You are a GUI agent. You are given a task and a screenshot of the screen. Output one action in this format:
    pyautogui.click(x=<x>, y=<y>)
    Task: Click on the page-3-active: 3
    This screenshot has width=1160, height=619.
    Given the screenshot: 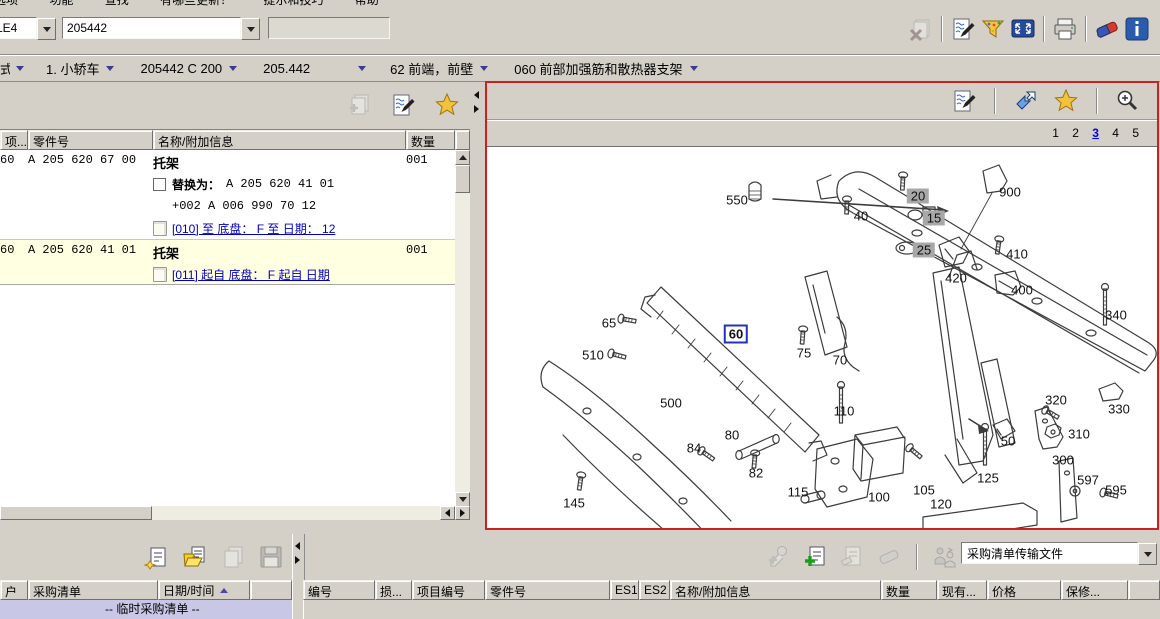 What is the action you would take?
    pyautogui.click(x=1095, y=133)
    